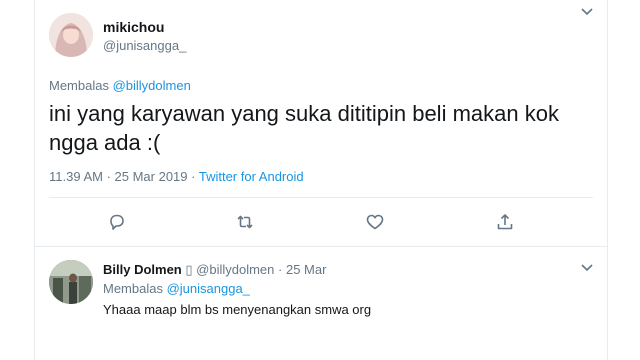 The image size is (640, 360). I want to click on reply-to-link: @billydolmen, so click(152, 85).